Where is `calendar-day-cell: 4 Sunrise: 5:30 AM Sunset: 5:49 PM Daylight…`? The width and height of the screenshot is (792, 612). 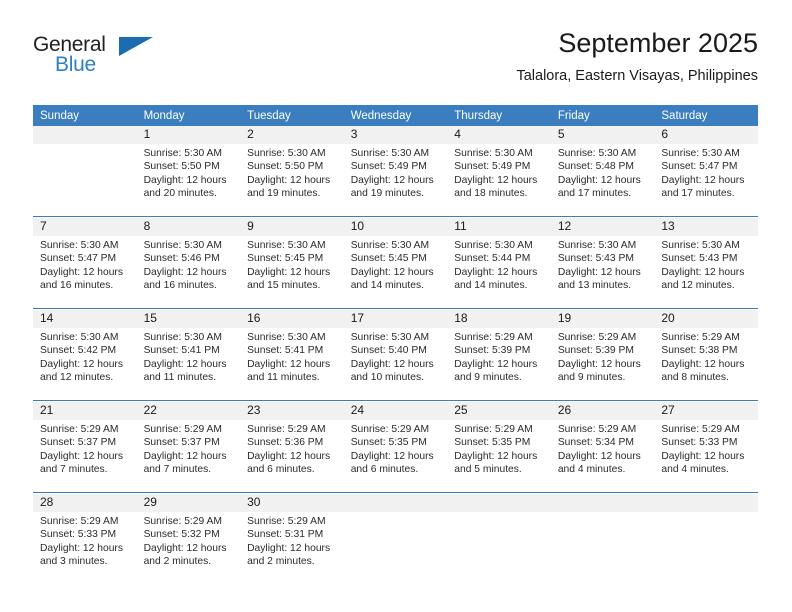
calendar-day-cell: 4 Sunrise: 5:30 AM Sunset: 5:49 PM Daylight… is located at coordinates (499, 171).